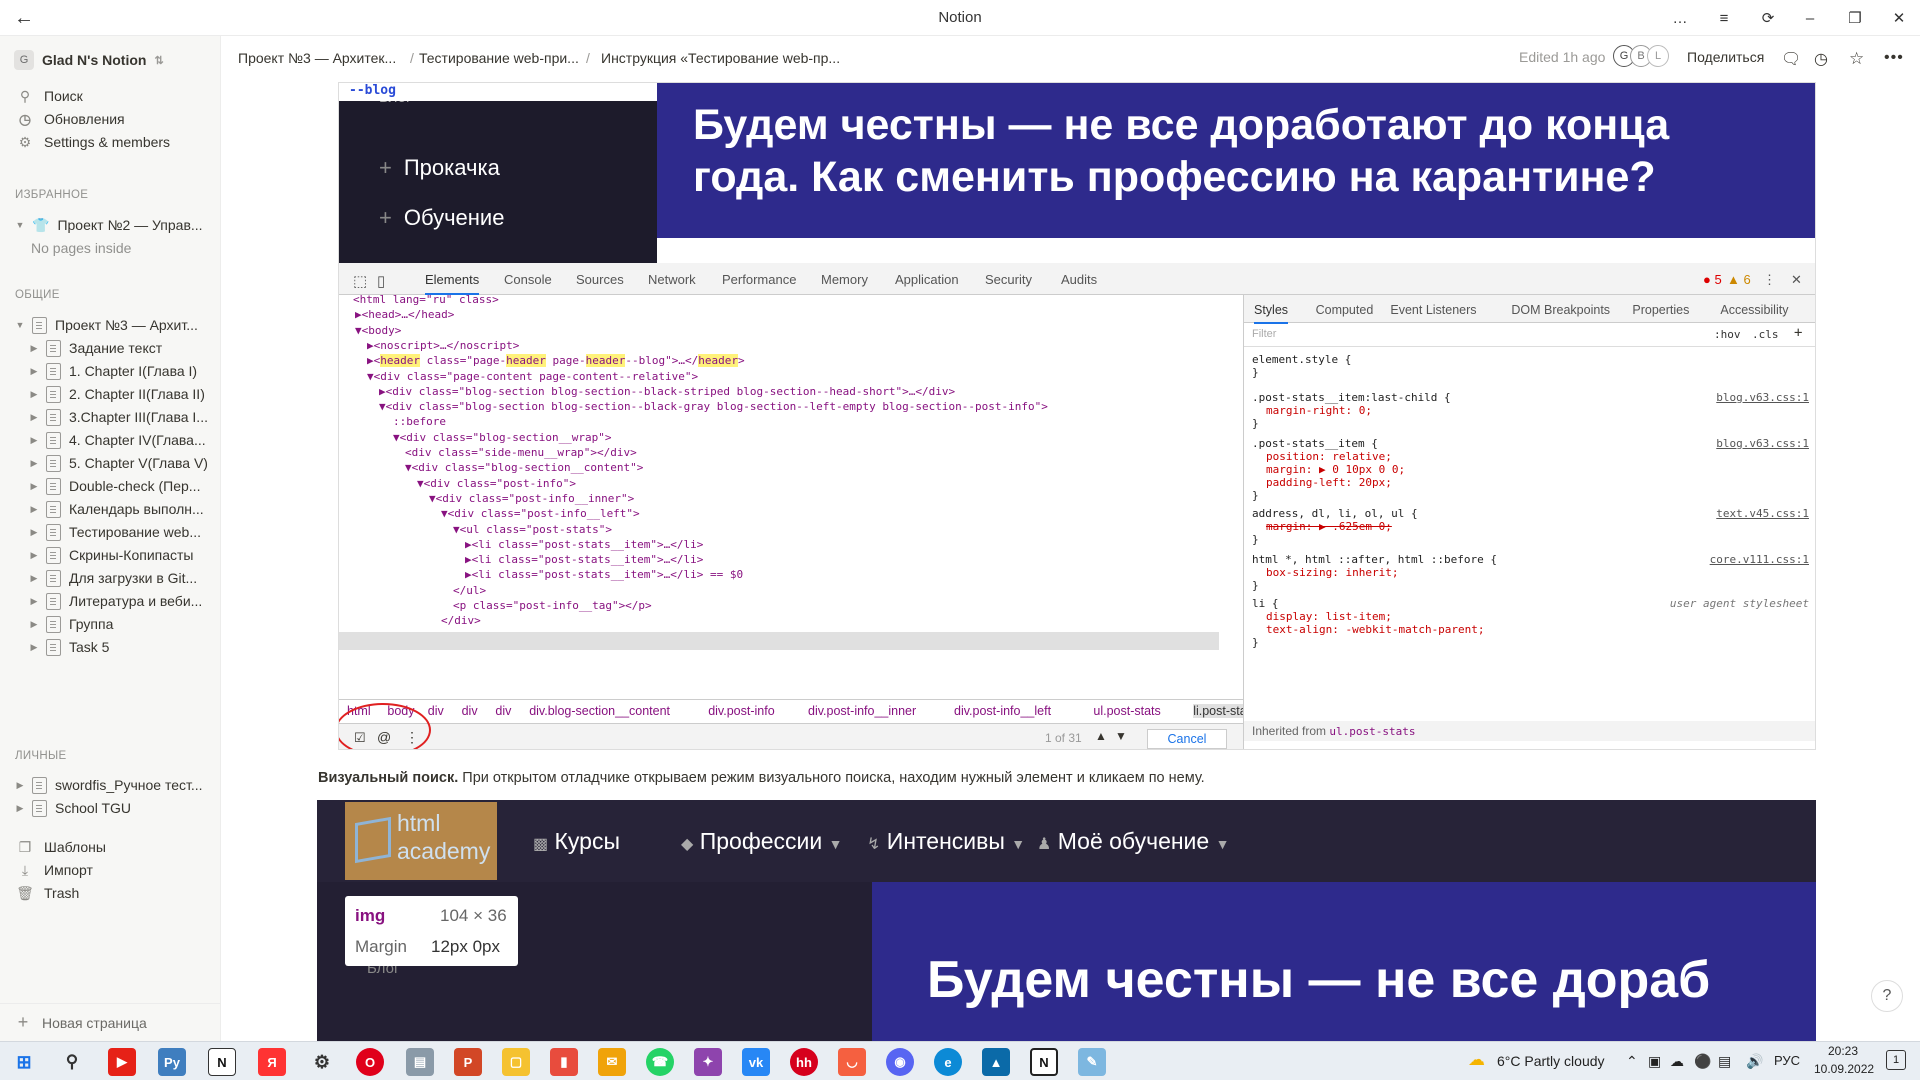 This screenshot has width=1920, height=1080. What do you see at coordinates (1855, 18) in the screenshot?
I see `maximize-button: ❐` at bounding box center [1855, 18].